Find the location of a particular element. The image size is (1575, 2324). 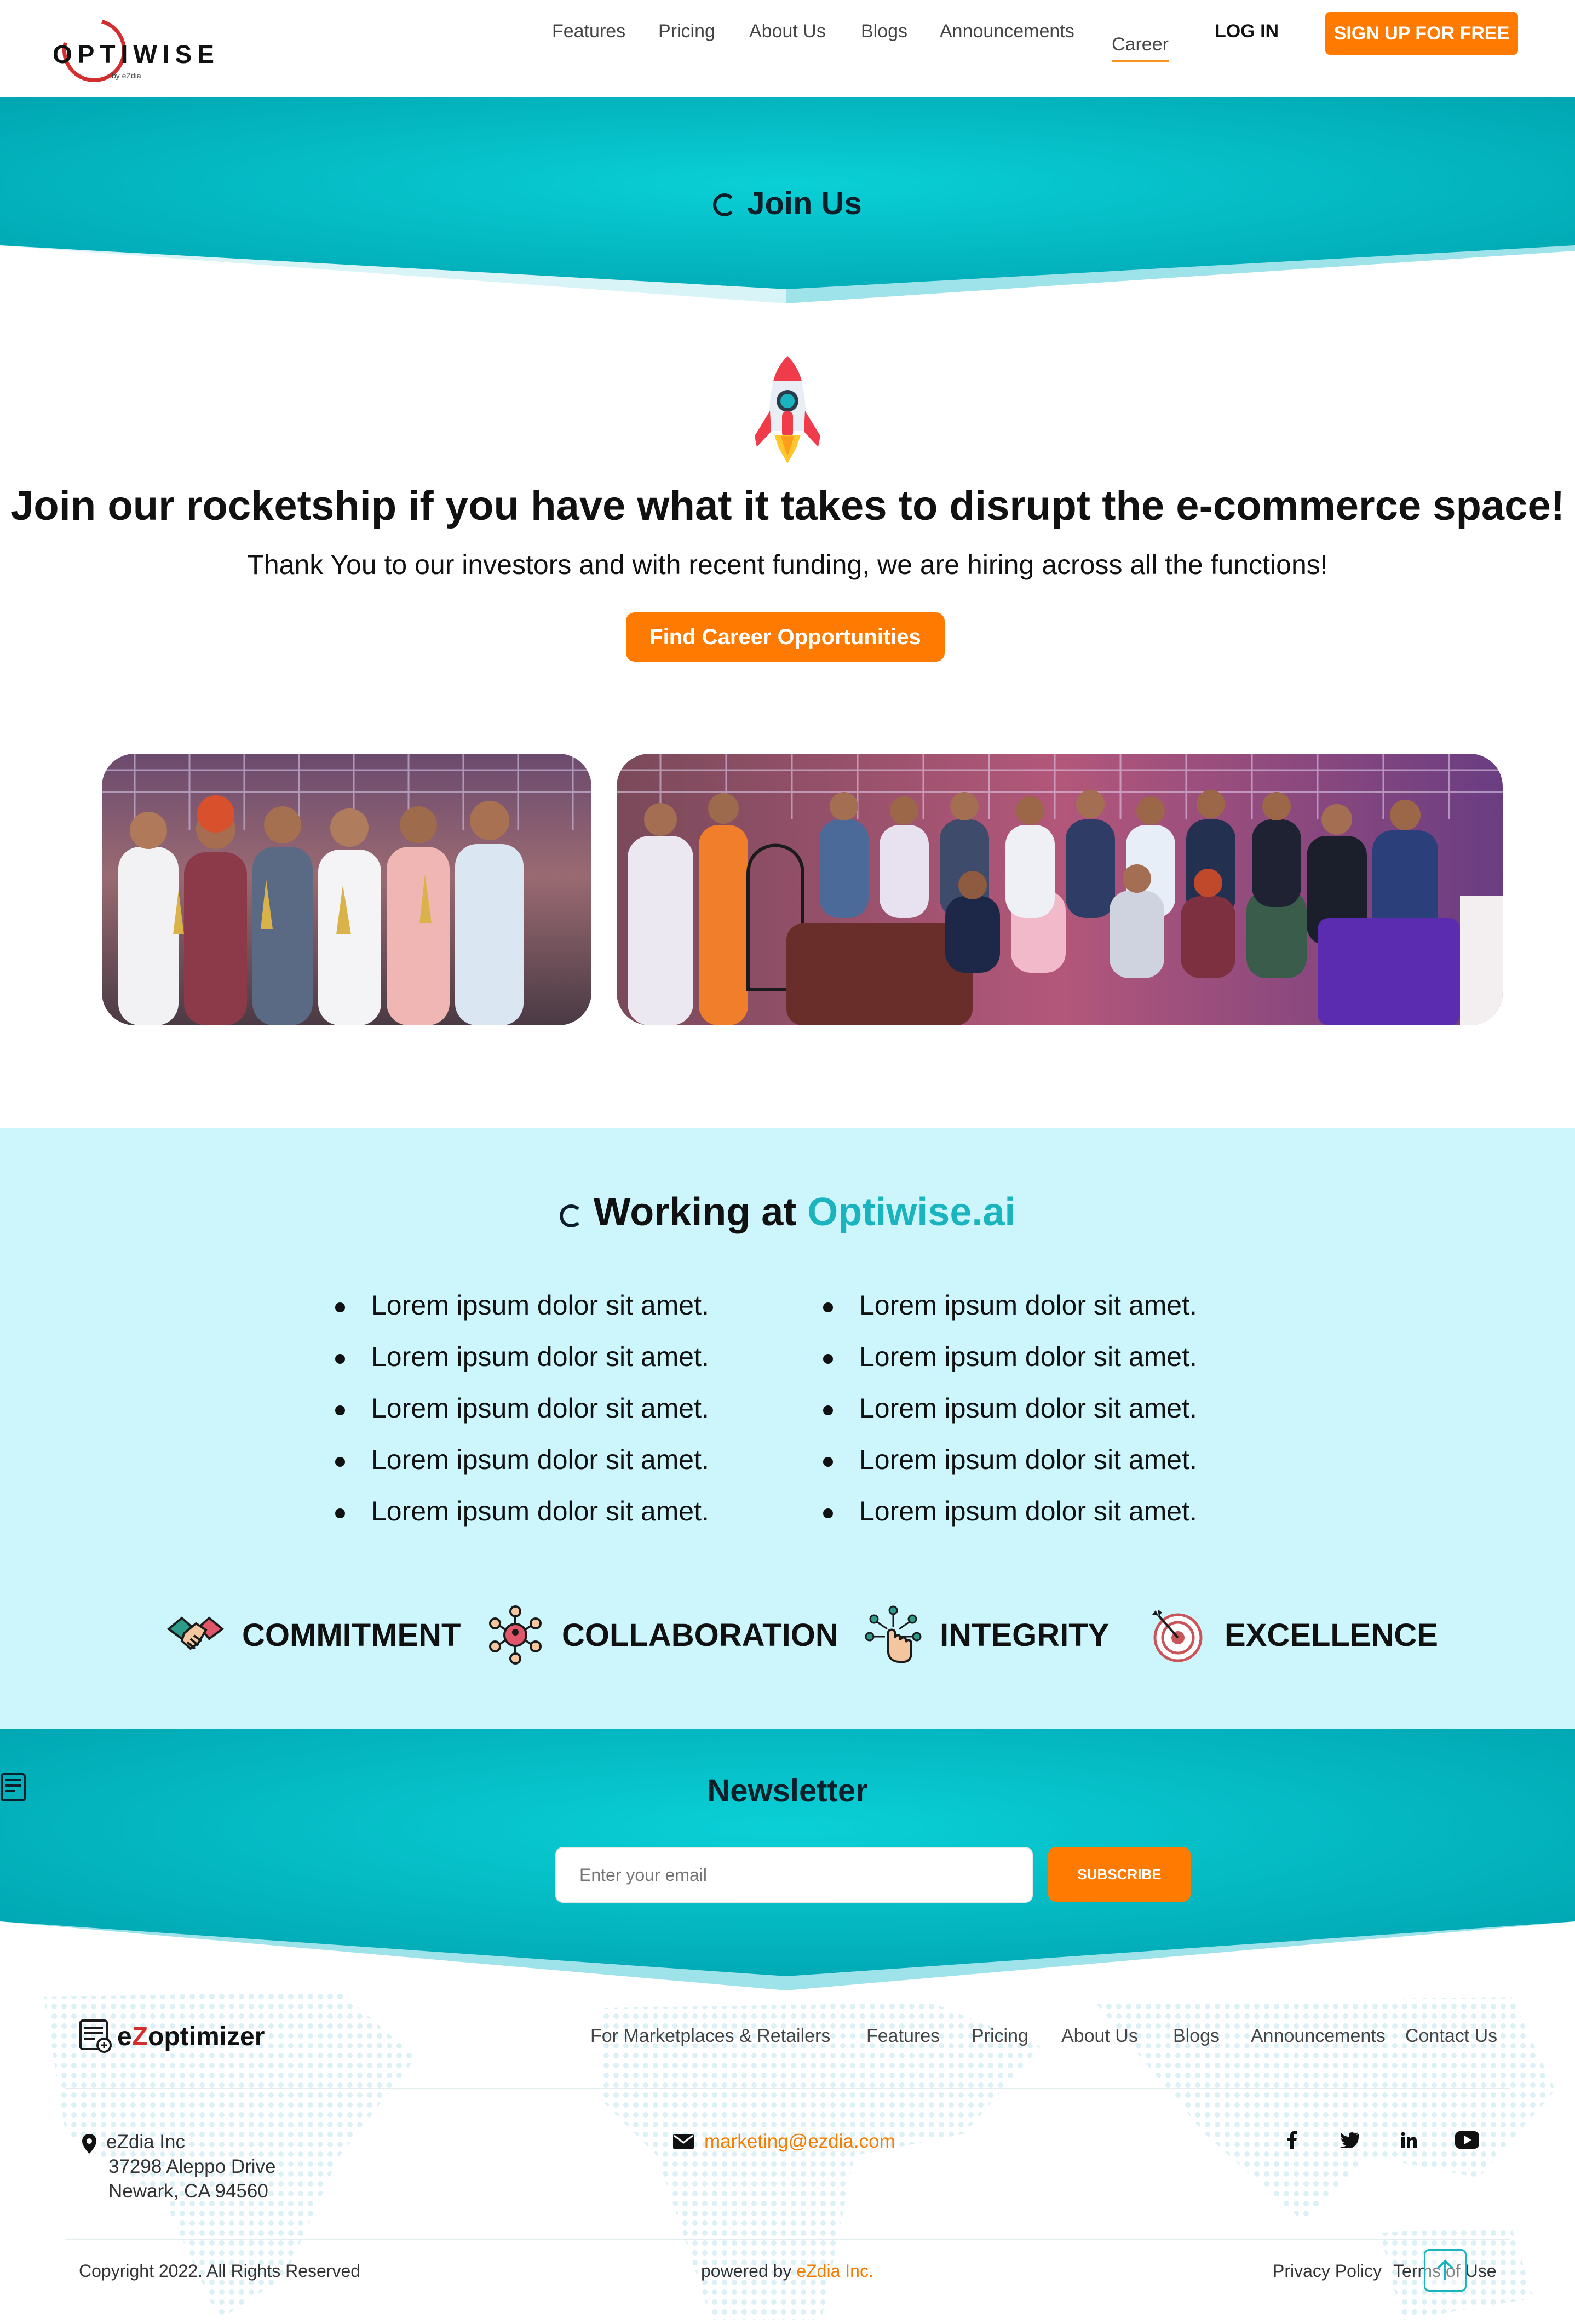

logo-text: OPTIWISE is located at coordinates (136, 54).